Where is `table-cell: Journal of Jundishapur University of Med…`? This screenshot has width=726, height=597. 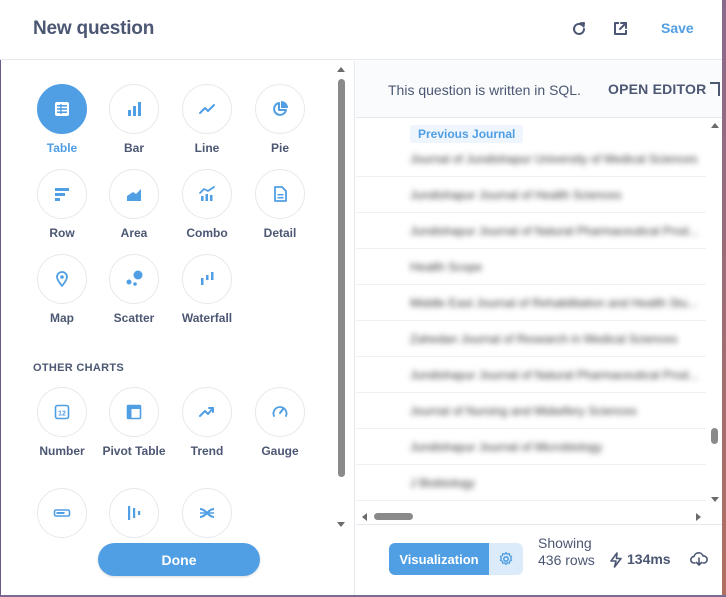
table-cell: Journal of Jundishapur University of Med… is located at coordinates (554, 159).